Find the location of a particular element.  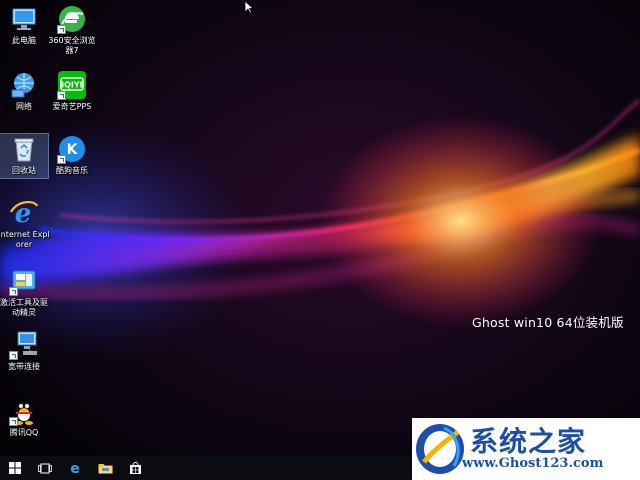

taskbar: e is located at coordinates (206, 468).